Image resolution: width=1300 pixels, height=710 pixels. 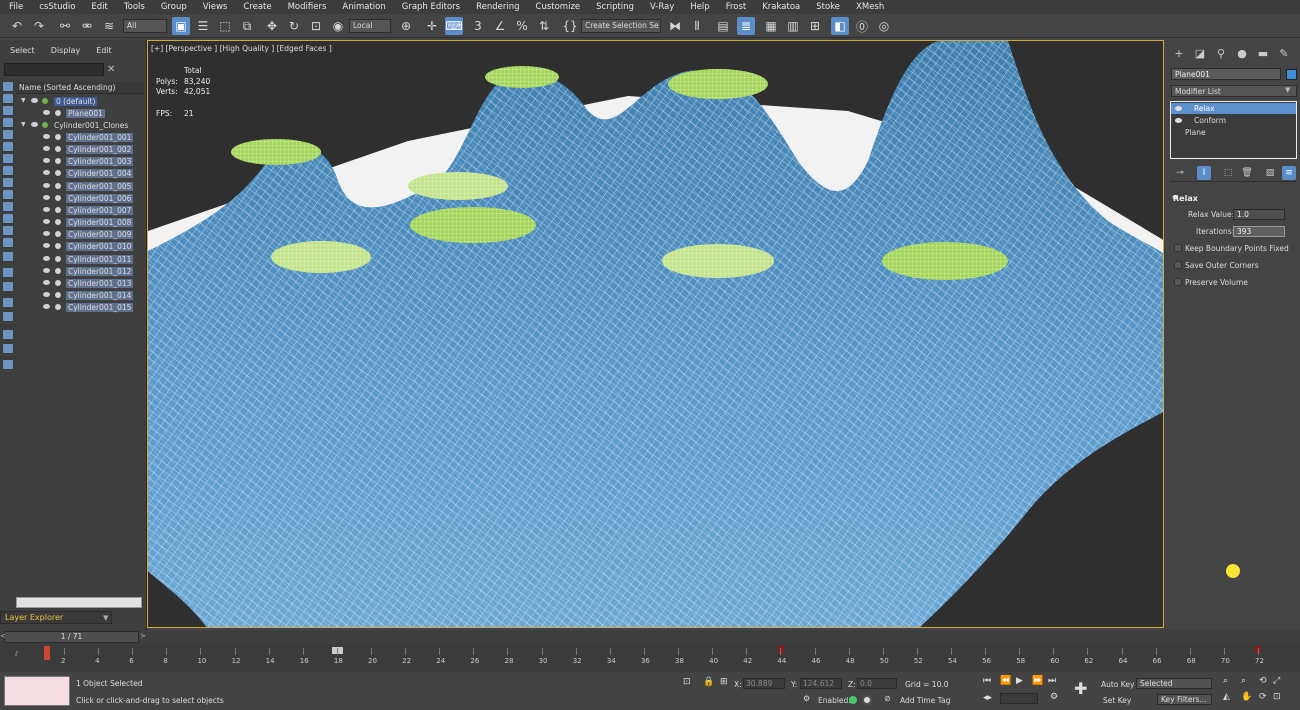 What do you see at coordinates (570, 26) in the screenshot?
I see `edit-named-selection-icon: {}` at bounding box center [570, 26].